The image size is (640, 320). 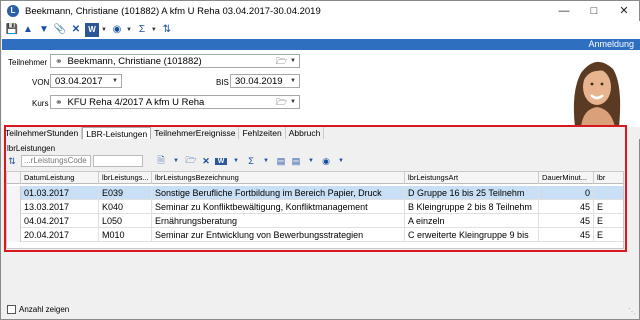 I want to click on close-button: ✕, so click(x=624, y=11).